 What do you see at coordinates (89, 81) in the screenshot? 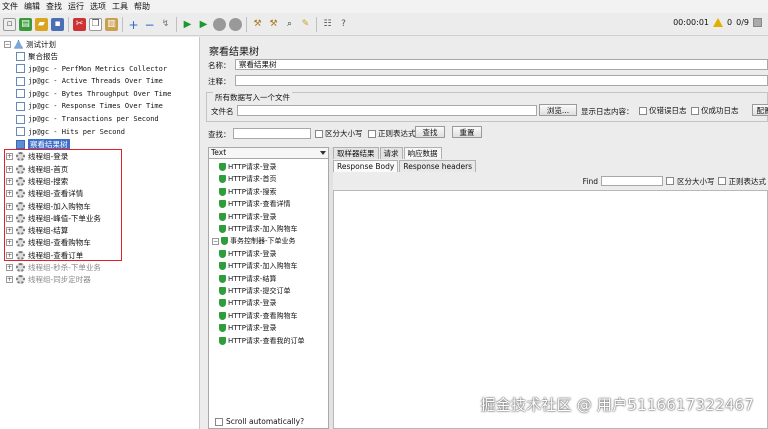
I see `tree-node: jp@gc - Active Threads Over Time` at bounding box center [89, 81].